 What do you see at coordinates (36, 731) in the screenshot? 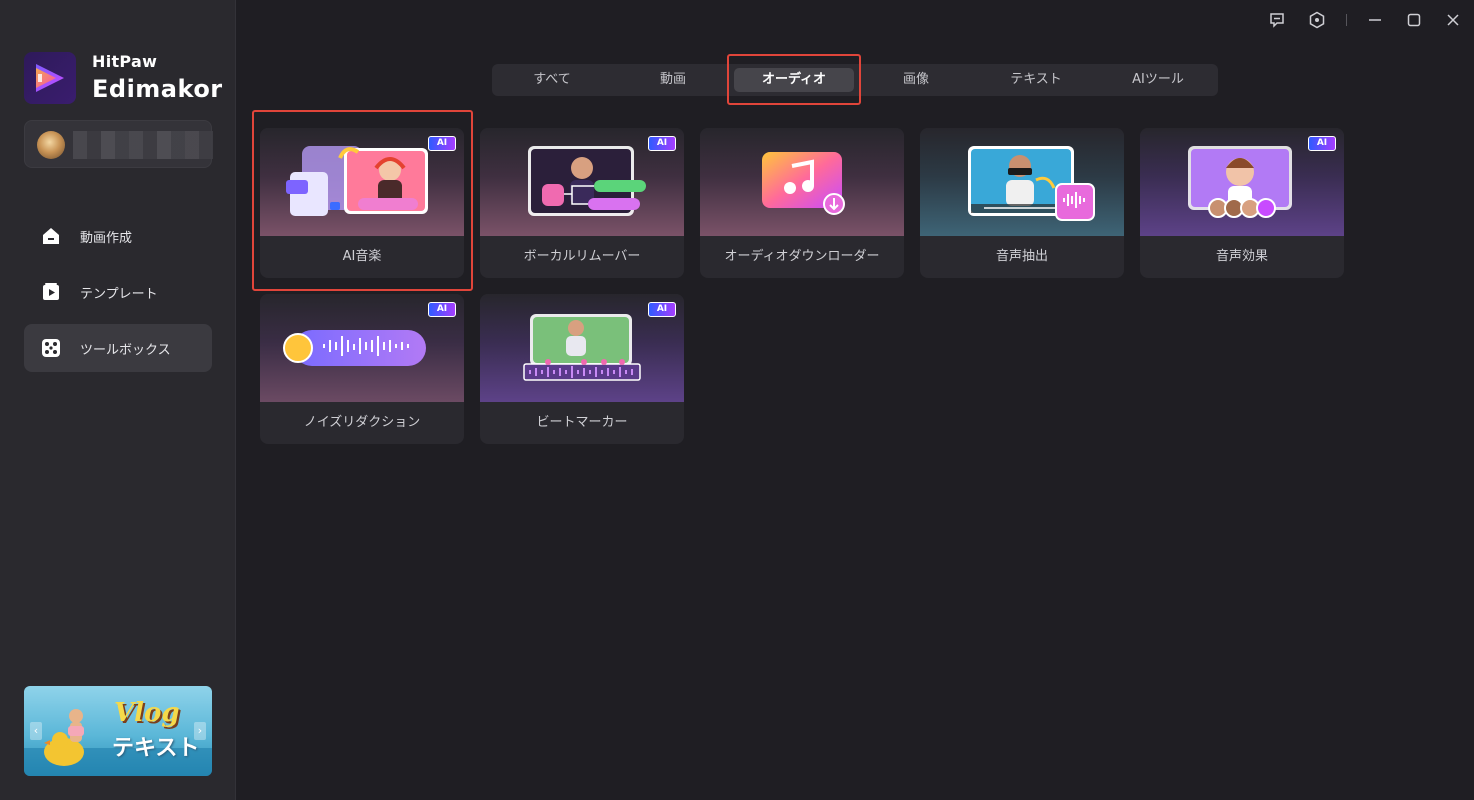
I see `banner-prev-button: ‹` at bounding box center [36, 731].